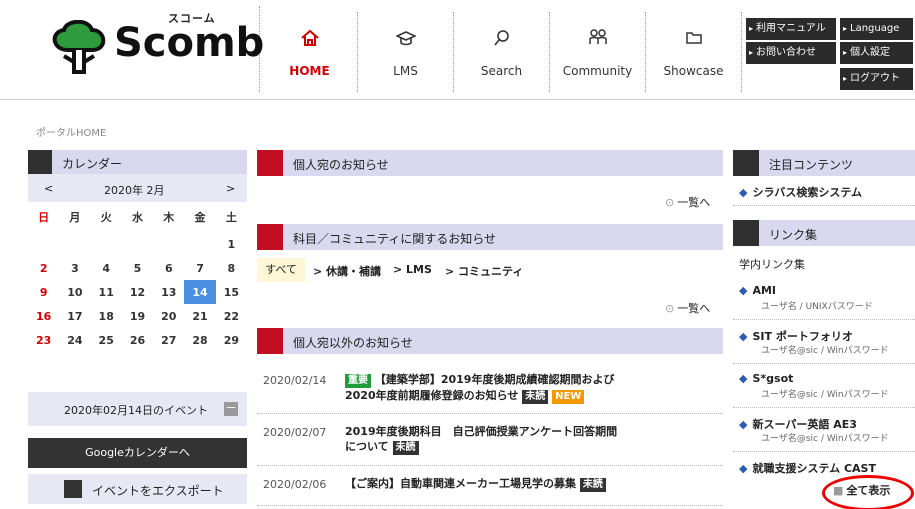  Describe the element at coordinates (44, 217) in the screenshot. I see `weekday-sun: 日` at that location.